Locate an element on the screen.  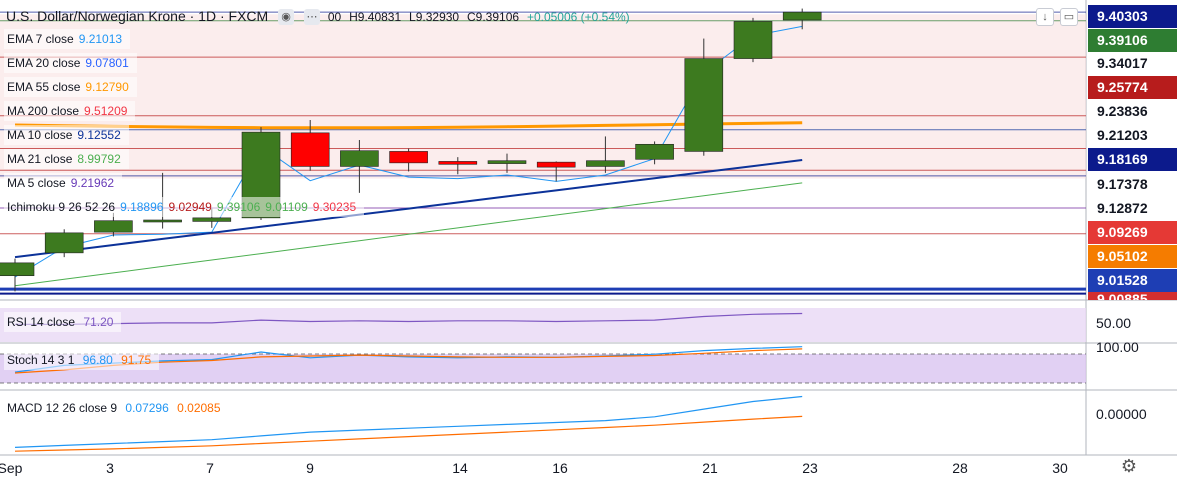
symbol-title: U.S. Dollar/Norwegian Krone · 1D · FXCM is located at coordinates (137, 16).